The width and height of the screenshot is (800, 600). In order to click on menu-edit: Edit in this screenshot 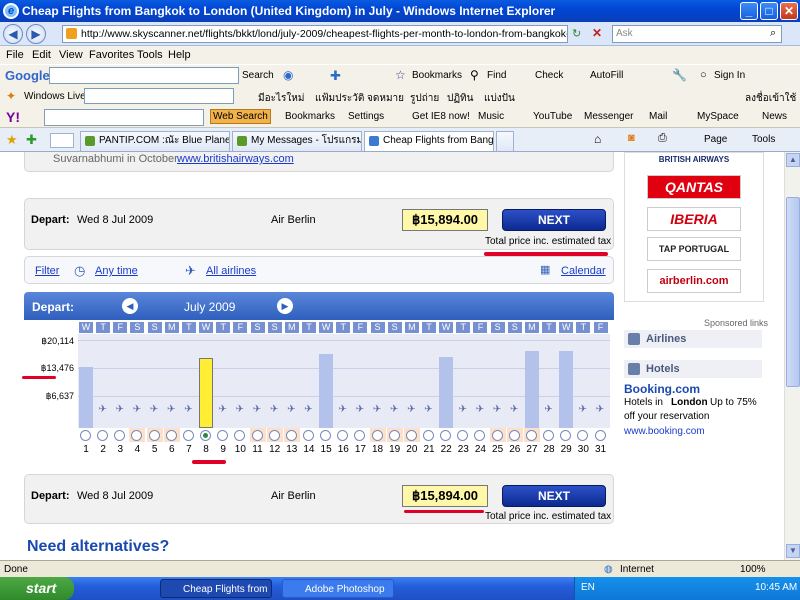, I will do `click(41, 55)`.